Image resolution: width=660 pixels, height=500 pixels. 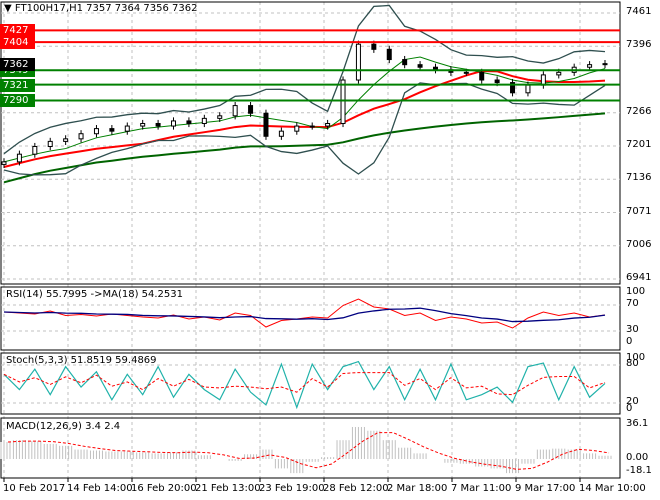 What do you see at coordinates (639, 11) in the screenshot?
I see `price-tick-label: 7461` at bounding box center [639, 11].